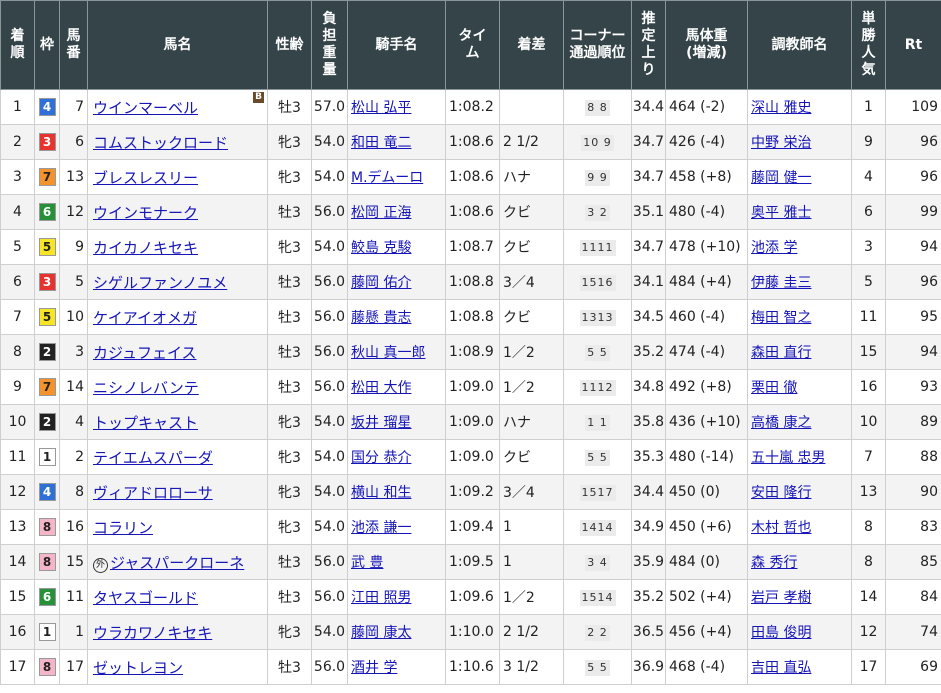 Image resolution: width=941 pixels, height=693 pixels. What do you see at coordinates (289, 632) in the screenshot?
I see `sex-age: 牝3` at bounding box center [289, 632].